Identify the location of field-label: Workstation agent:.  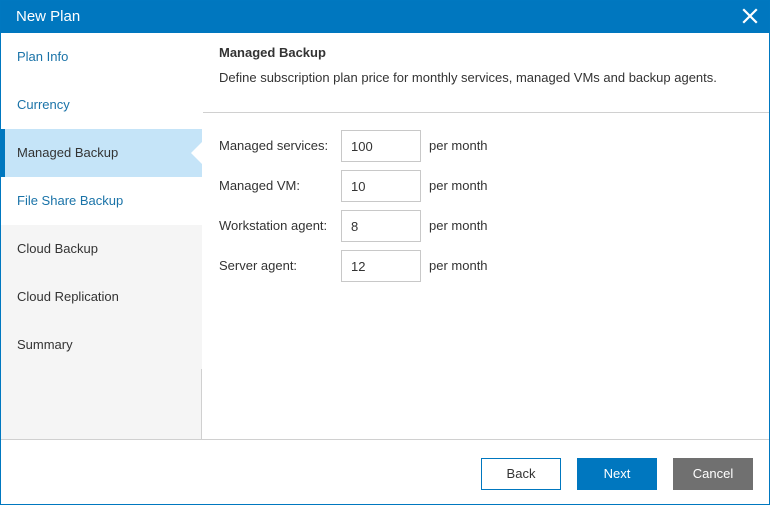
(273, 225).